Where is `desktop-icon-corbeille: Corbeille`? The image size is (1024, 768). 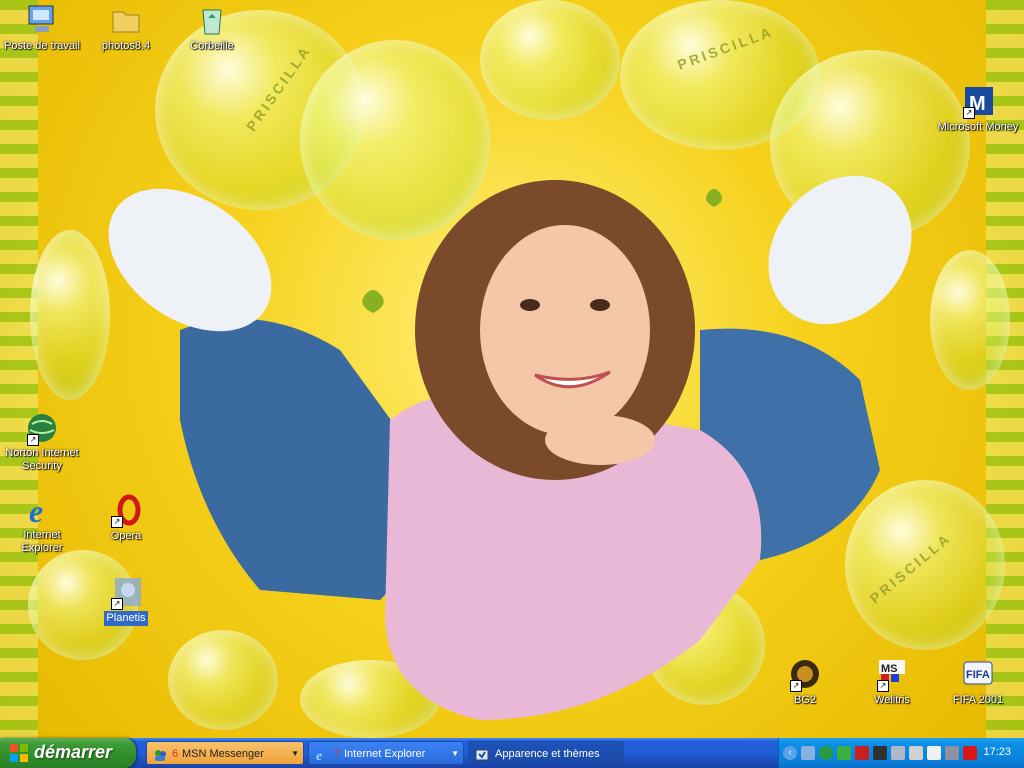
desktop-icon-corbeille: Corbeille is located at coordinates (212, 29).